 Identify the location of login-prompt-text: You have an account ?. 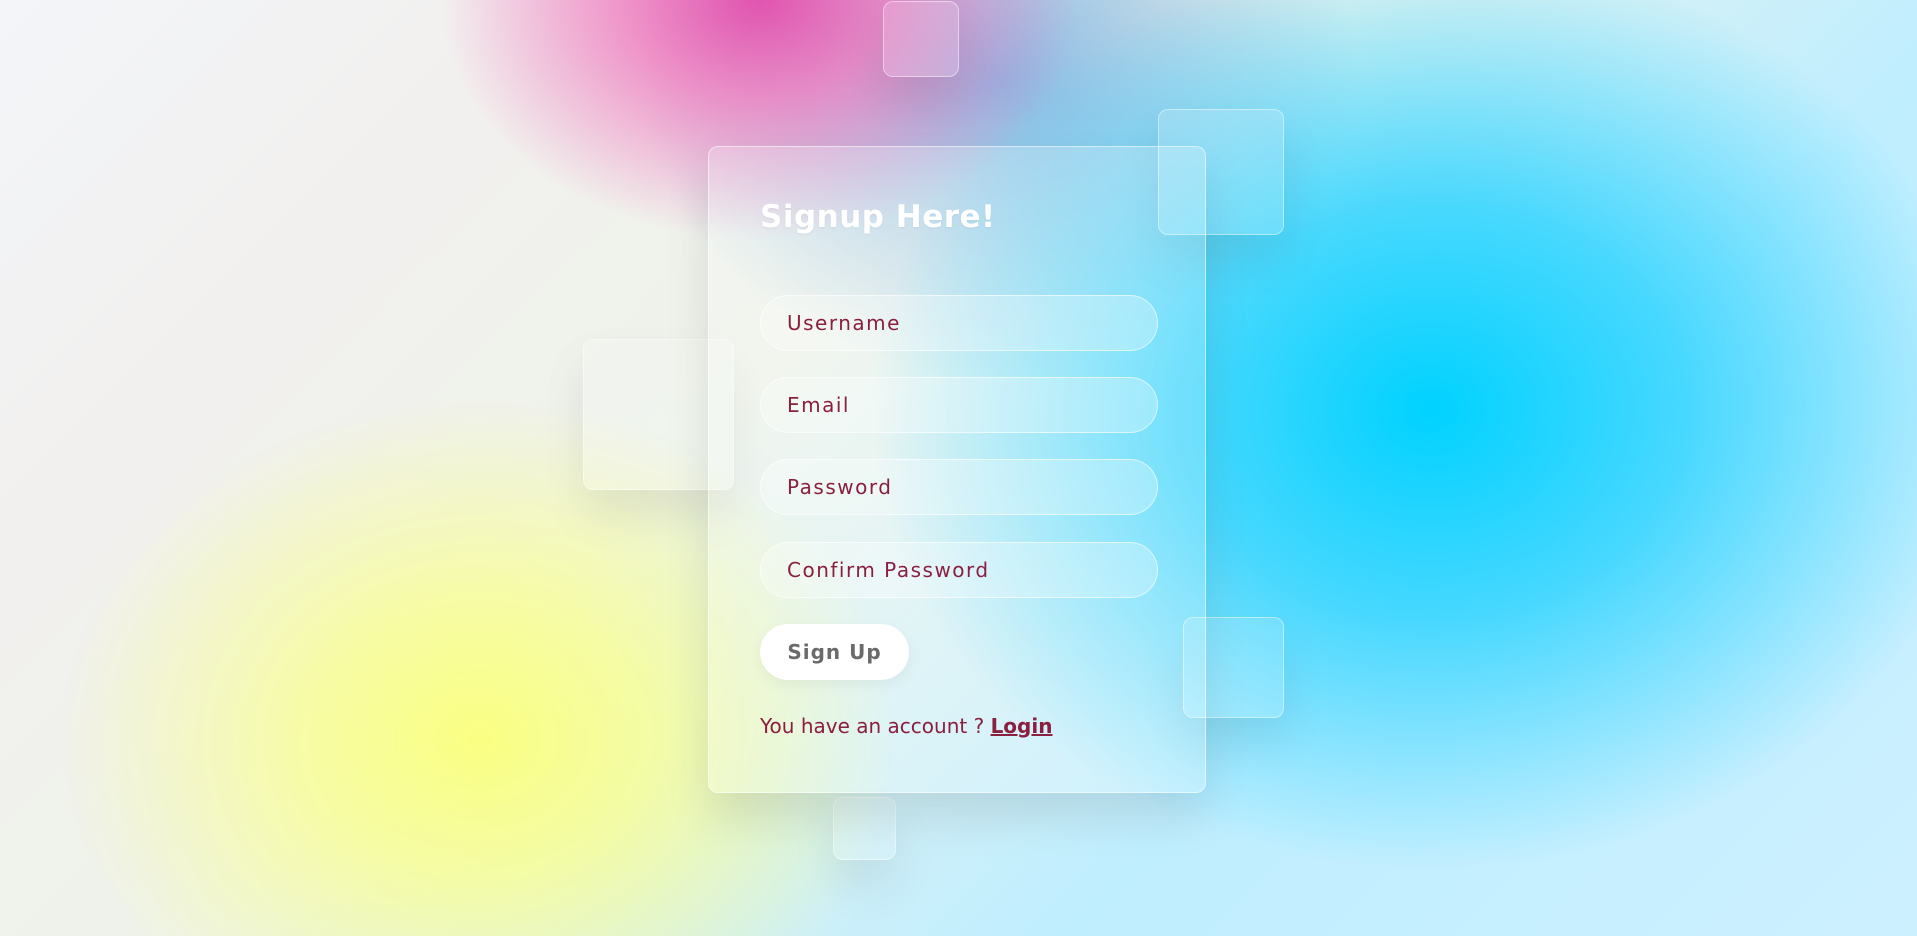
(872, 726).